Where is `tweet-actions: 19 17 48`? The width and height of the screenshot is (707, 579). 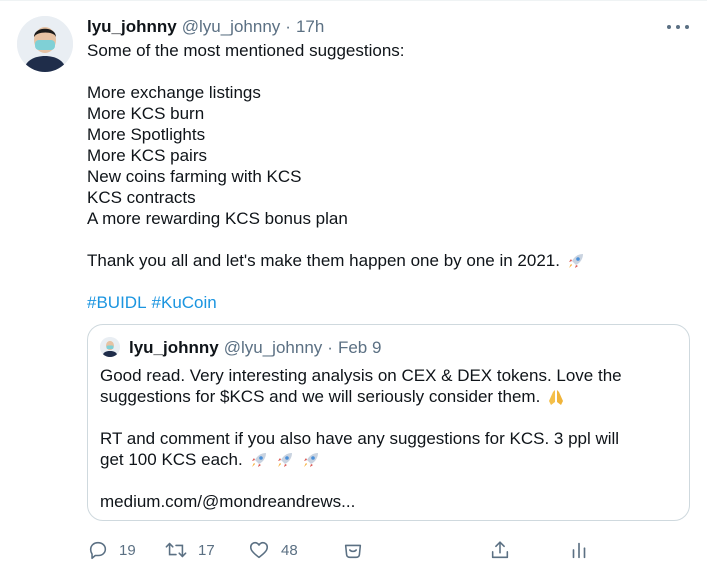 tweet-actions: 19 17 48 is located at coordinates (347, 550).